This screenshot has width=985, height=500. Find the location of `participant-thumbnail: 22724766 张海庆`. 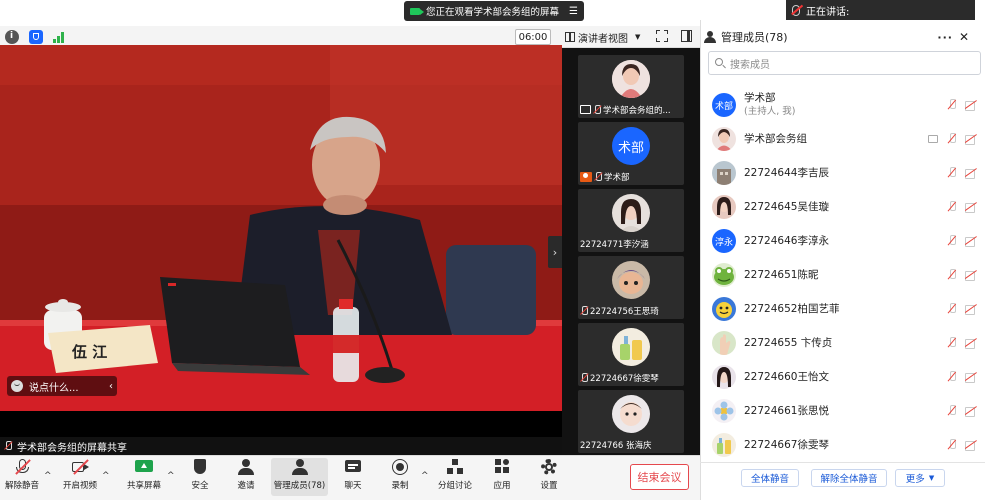

participant-thumbnail: 22724766 张海庆 is located at coordinates (631, 421).